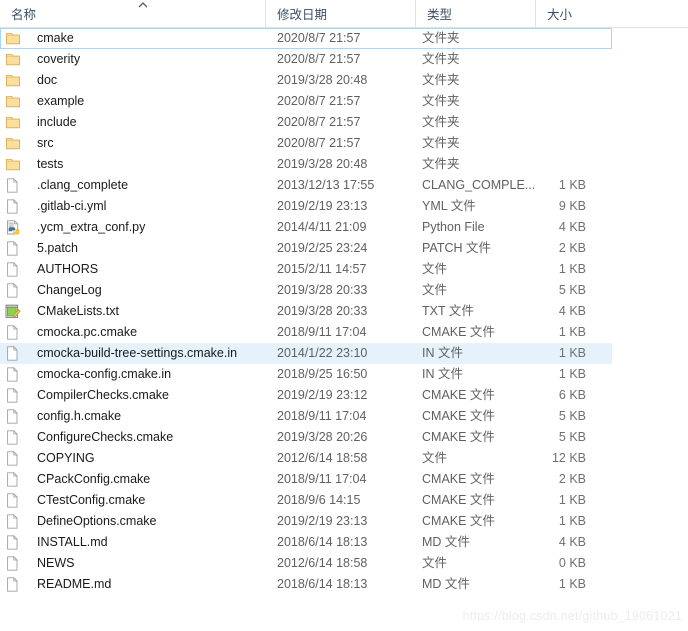  Describe the element at coordinates (24, 15) in the screenshot. I see `column-header-name-label: 名称` at that location.